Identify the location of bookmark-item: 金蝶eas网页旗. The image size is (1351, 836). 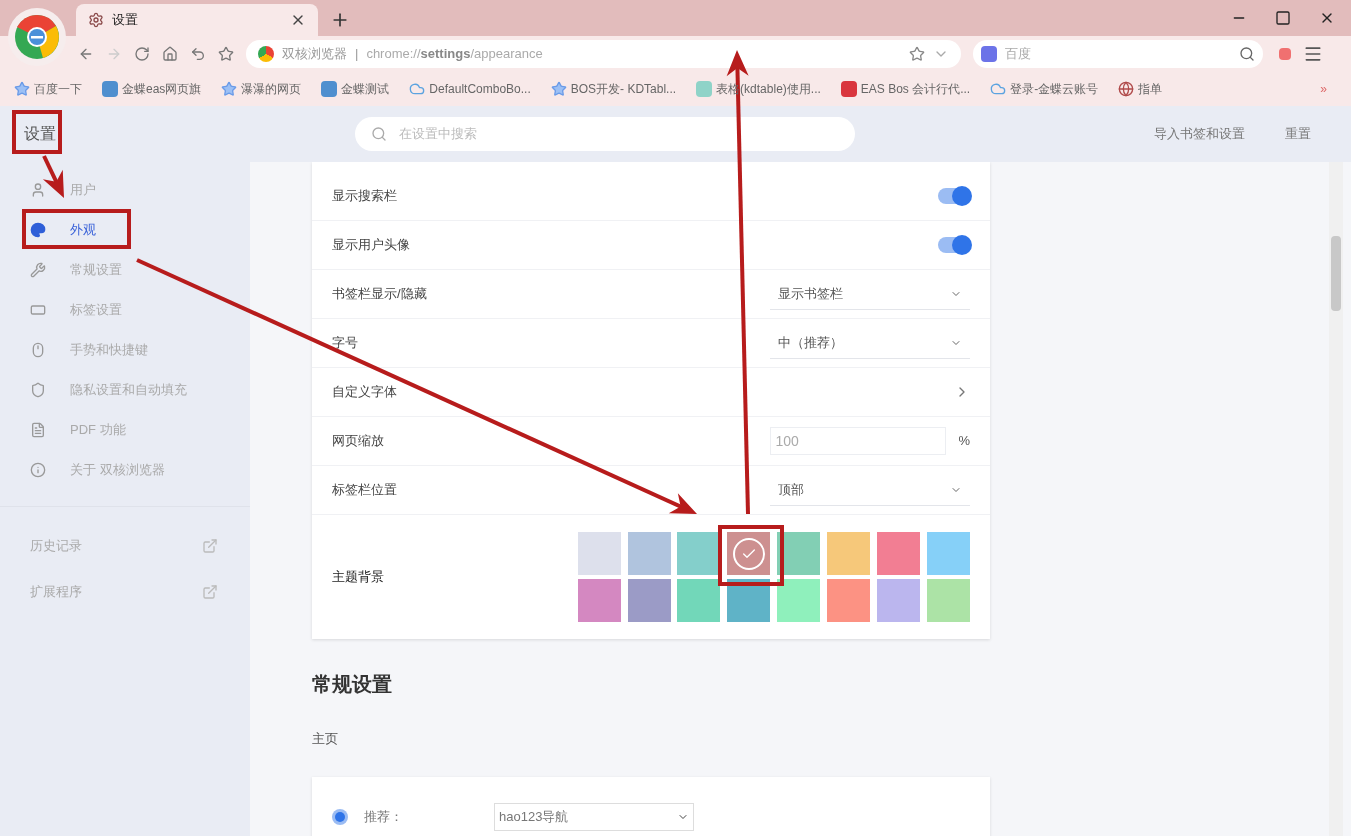
(152, 89).